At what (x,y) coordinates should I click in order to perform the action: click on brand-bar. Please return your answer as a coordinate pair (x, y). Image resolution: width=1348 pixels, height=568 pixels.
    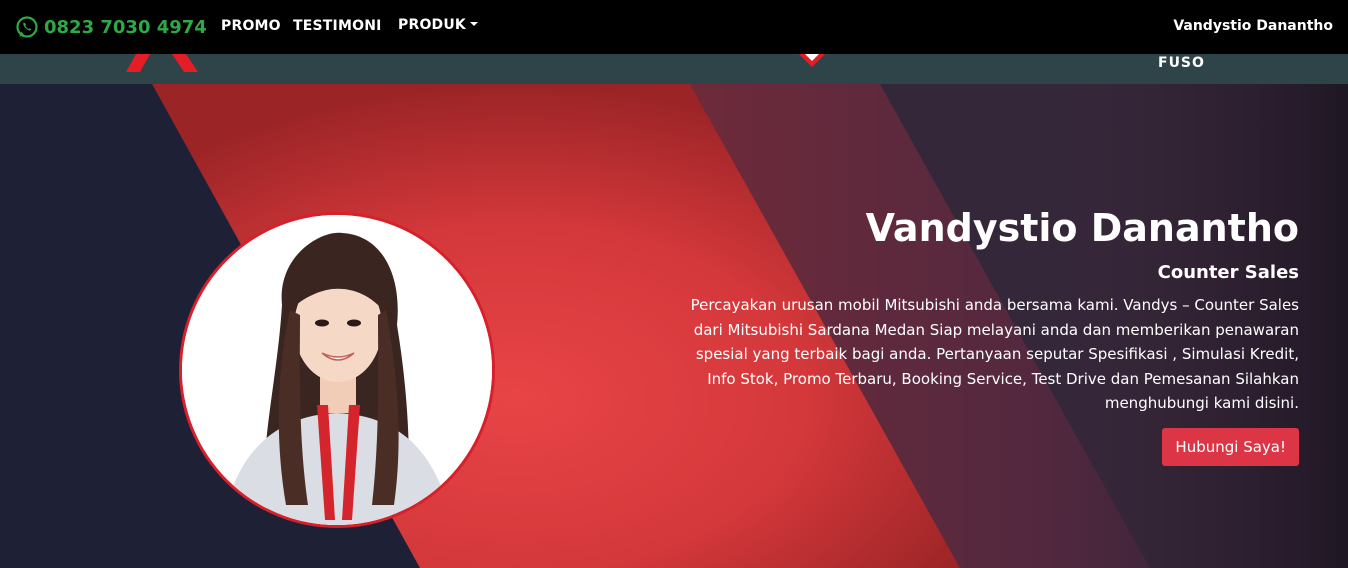
    Looking at the image, I should click on (674, 69).